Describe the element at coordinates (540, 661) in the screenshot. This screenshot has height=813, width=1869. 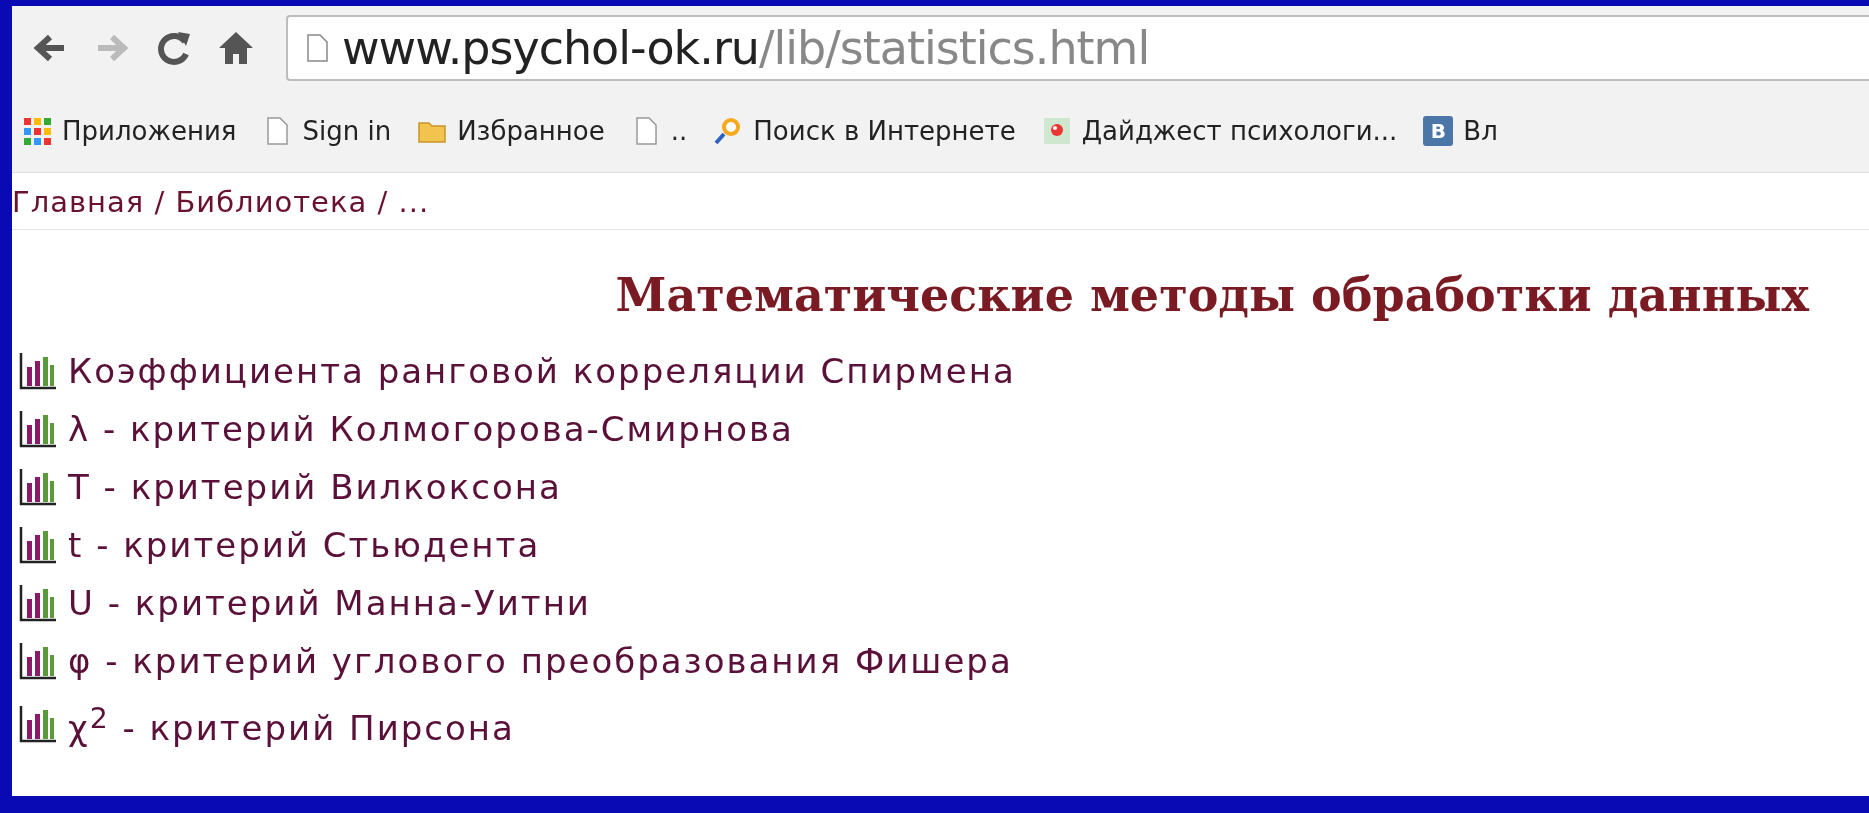
I see `list-link: φ - критерий углового преобразования Фишера` at that location.